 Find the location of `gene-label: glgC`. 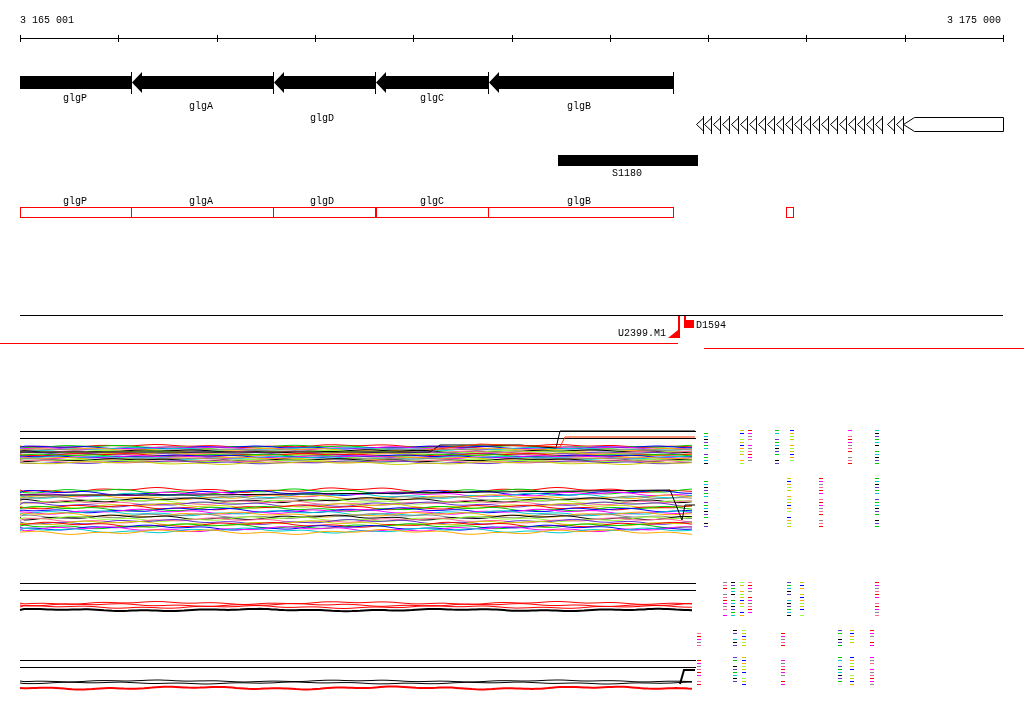

gene-label: glgC is located at coordinates (432, 98).